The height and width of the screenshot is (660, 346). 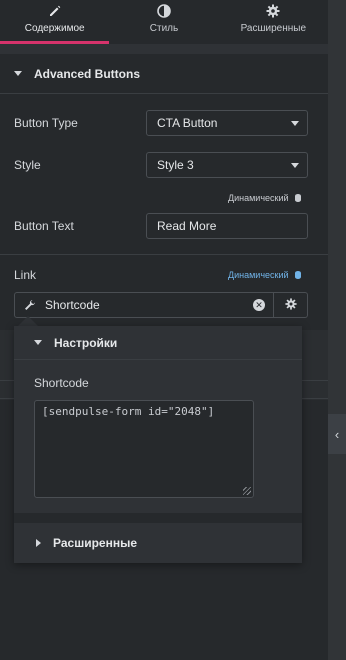 I want to click on tab-advanced-label: Расширенные, so click(x=273, y=28).